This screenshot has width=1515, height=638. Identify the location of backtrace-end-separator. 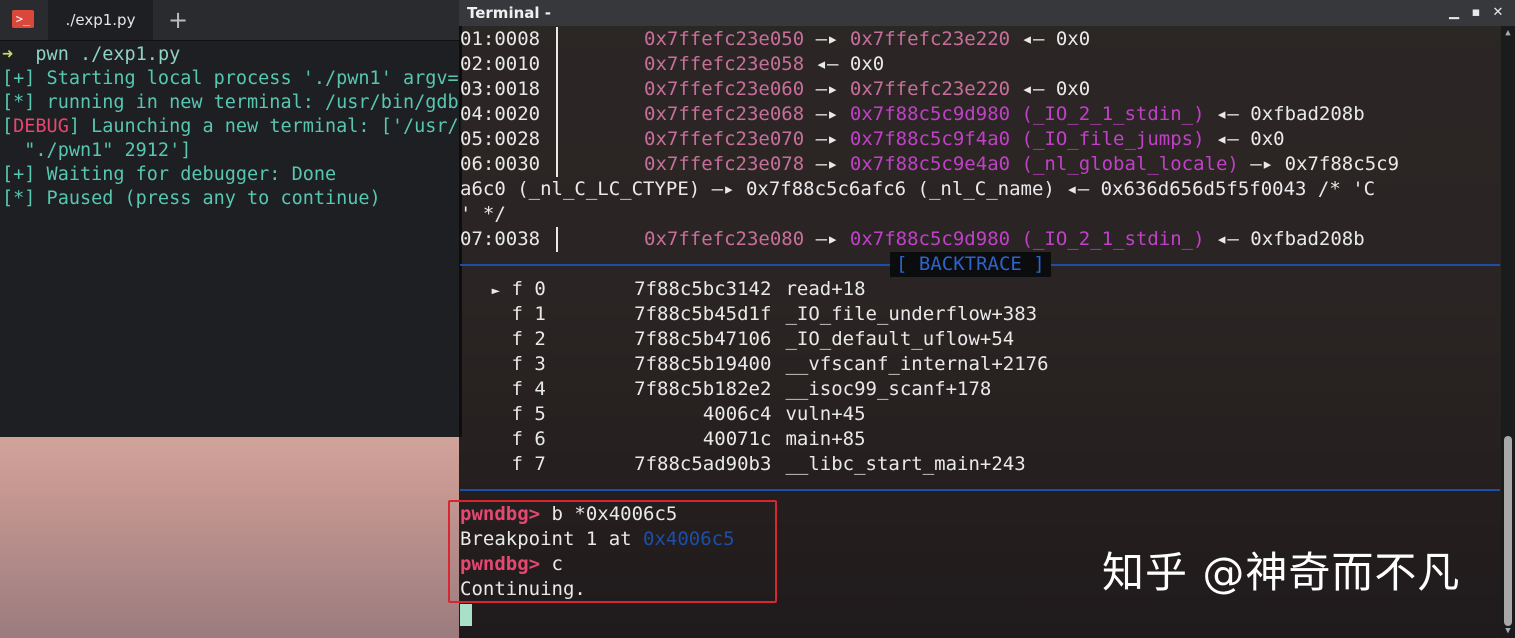
(980, 489).